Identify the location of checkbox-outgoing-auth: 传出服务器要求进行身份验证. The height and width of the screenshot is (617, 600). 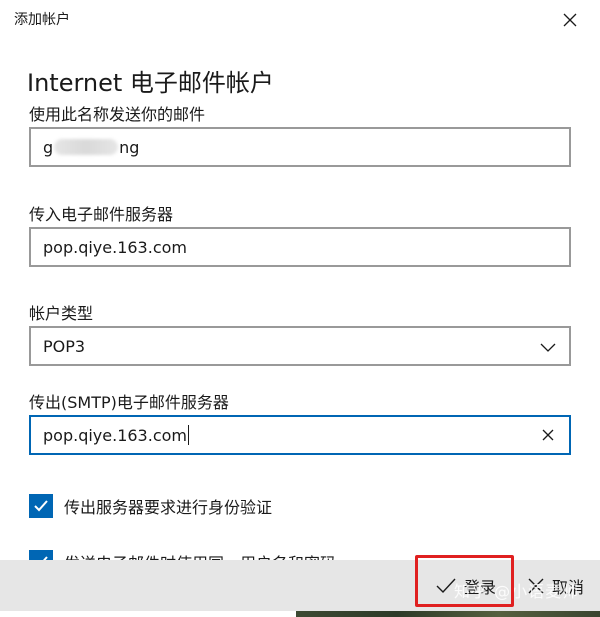
(150, 506).